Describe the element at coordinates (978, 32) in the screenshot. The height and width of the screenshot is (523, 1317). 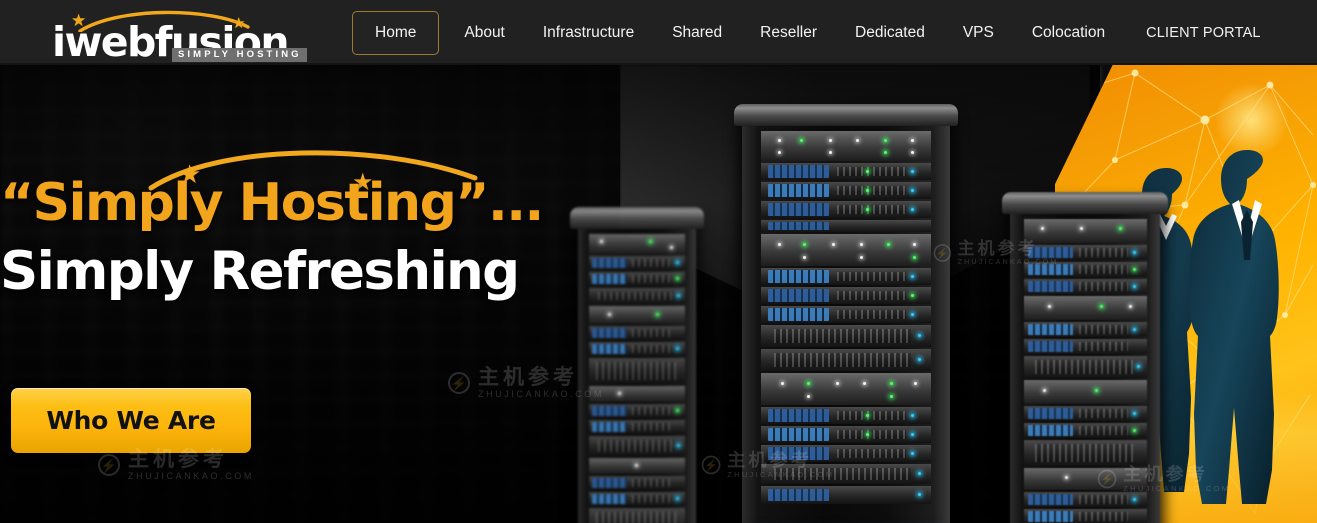
I see `nav-item-vps: VPS` at that location.